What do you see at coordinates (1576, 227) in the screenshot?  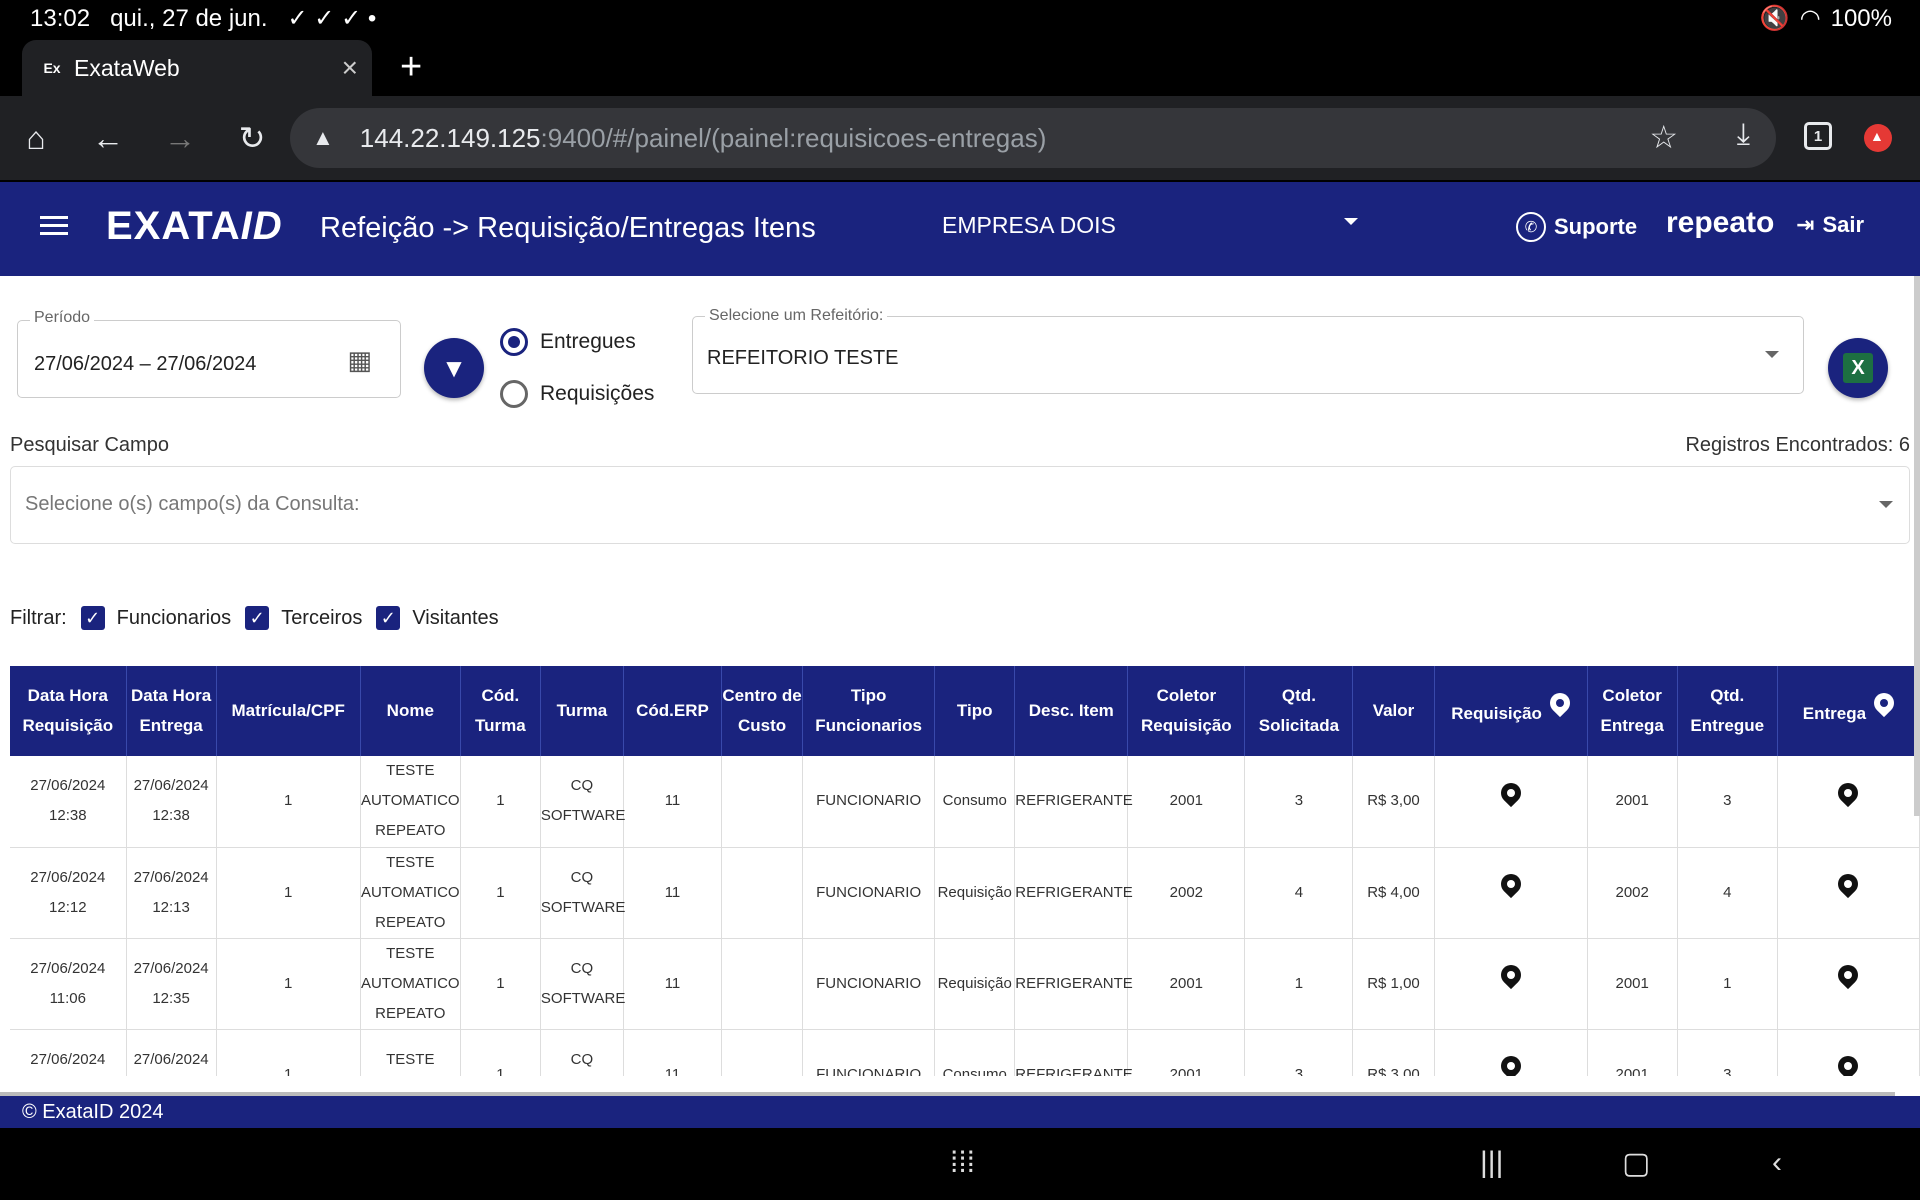 I see `suporte-button: ✆ Suporte` at bounding box center [1576, 227].